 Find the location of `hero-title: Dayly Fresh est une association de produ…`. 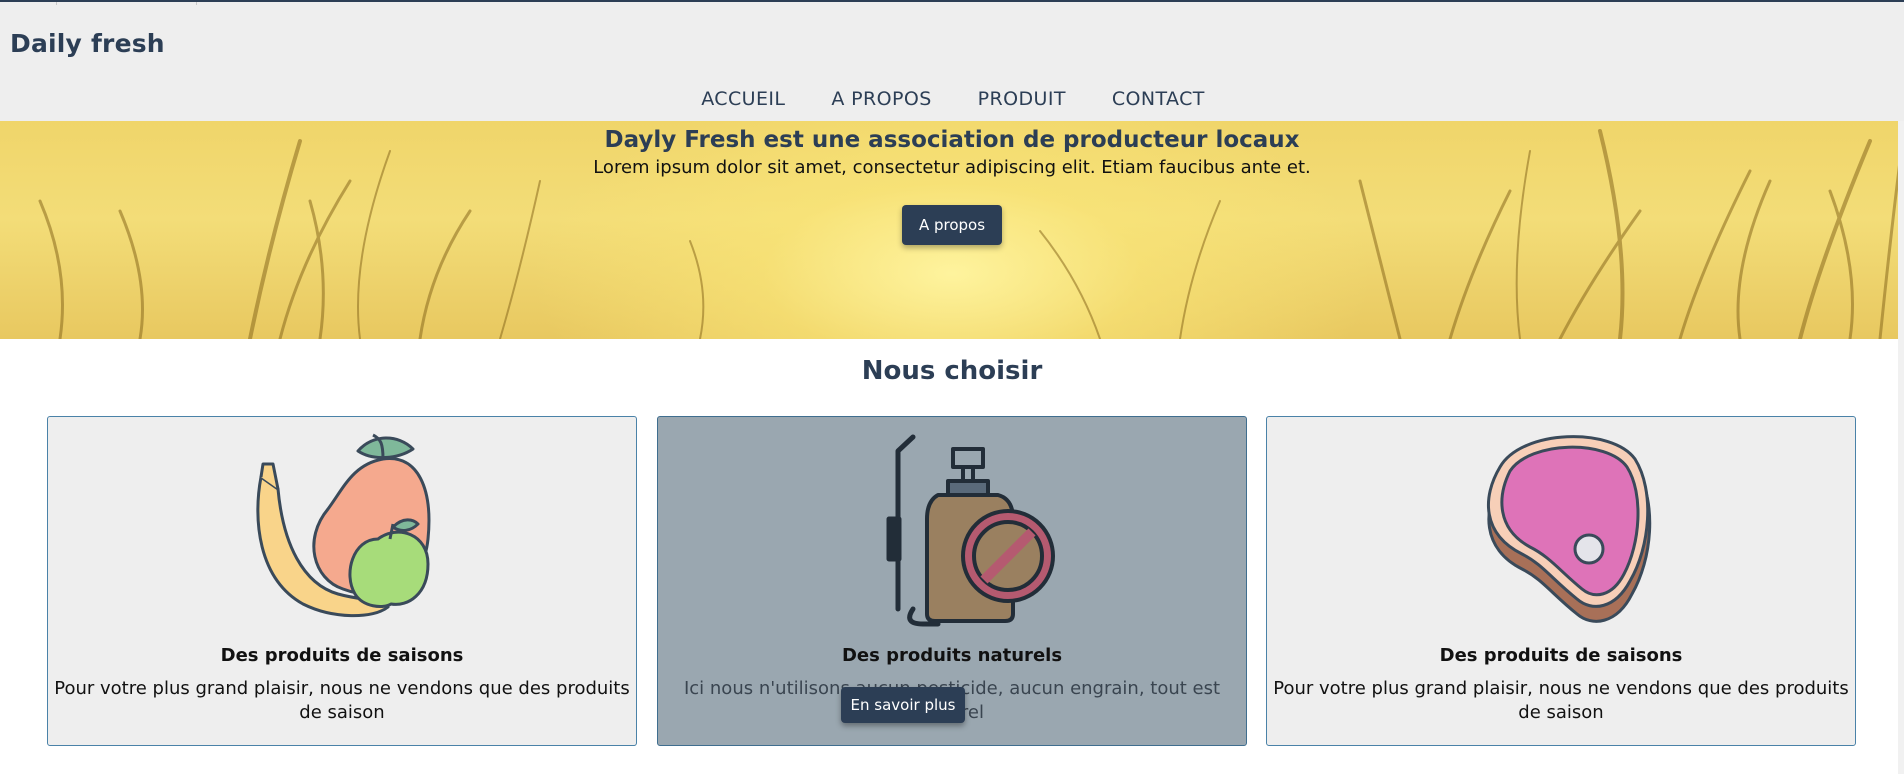

hero-title: Dayly Fresh est une association de produ… is located at coordinates (952, 140).